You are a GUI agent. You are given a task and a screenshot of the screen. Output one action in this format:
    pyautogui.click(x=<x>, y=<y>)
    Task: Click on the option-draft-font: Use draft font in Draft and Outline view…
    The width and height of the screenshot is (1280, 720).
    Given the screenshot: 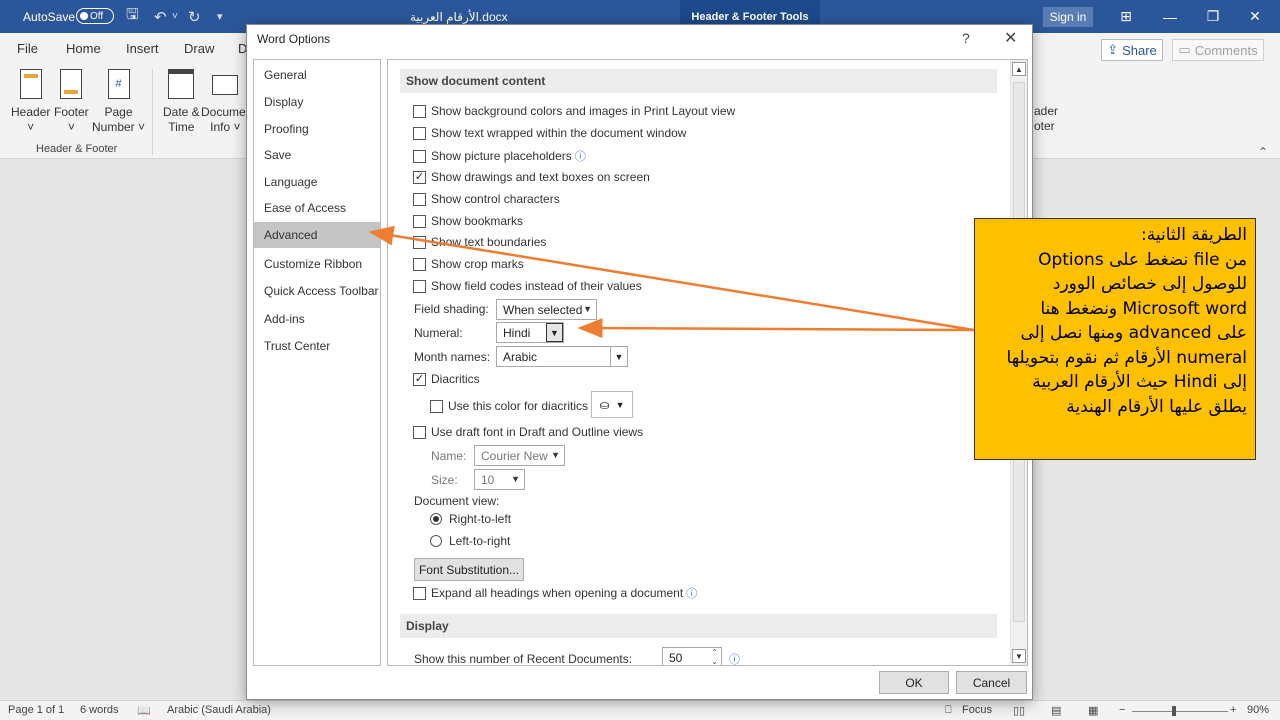 What is the action you would take?
    pyautogui.click(x=528, y=432)
    